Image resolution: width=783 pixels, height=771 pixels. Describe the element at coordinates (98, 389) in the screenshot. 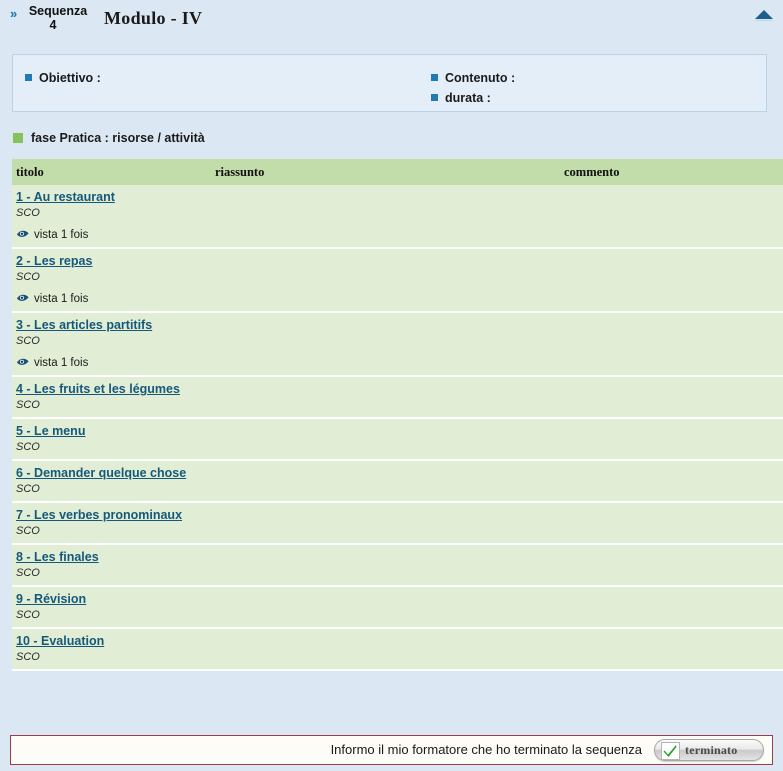

I see `resource-link: 4 - Les fruits et les légumes` at that location.